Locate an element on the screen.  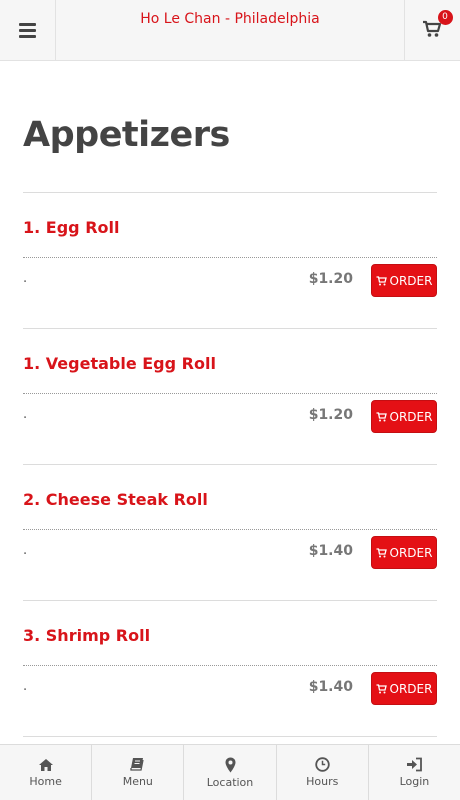
item-name: 1. Vegetable Egg Roll is located at coordinates (119, 363).